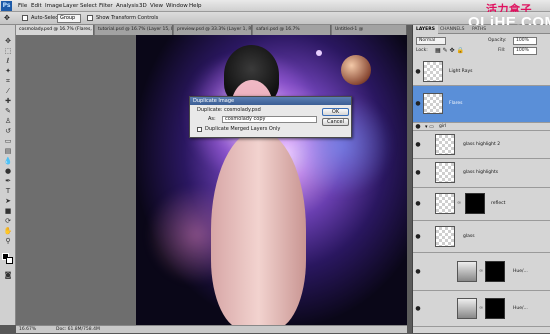  I want to click on pen-tool-icon: ✒, so click(8, 181).